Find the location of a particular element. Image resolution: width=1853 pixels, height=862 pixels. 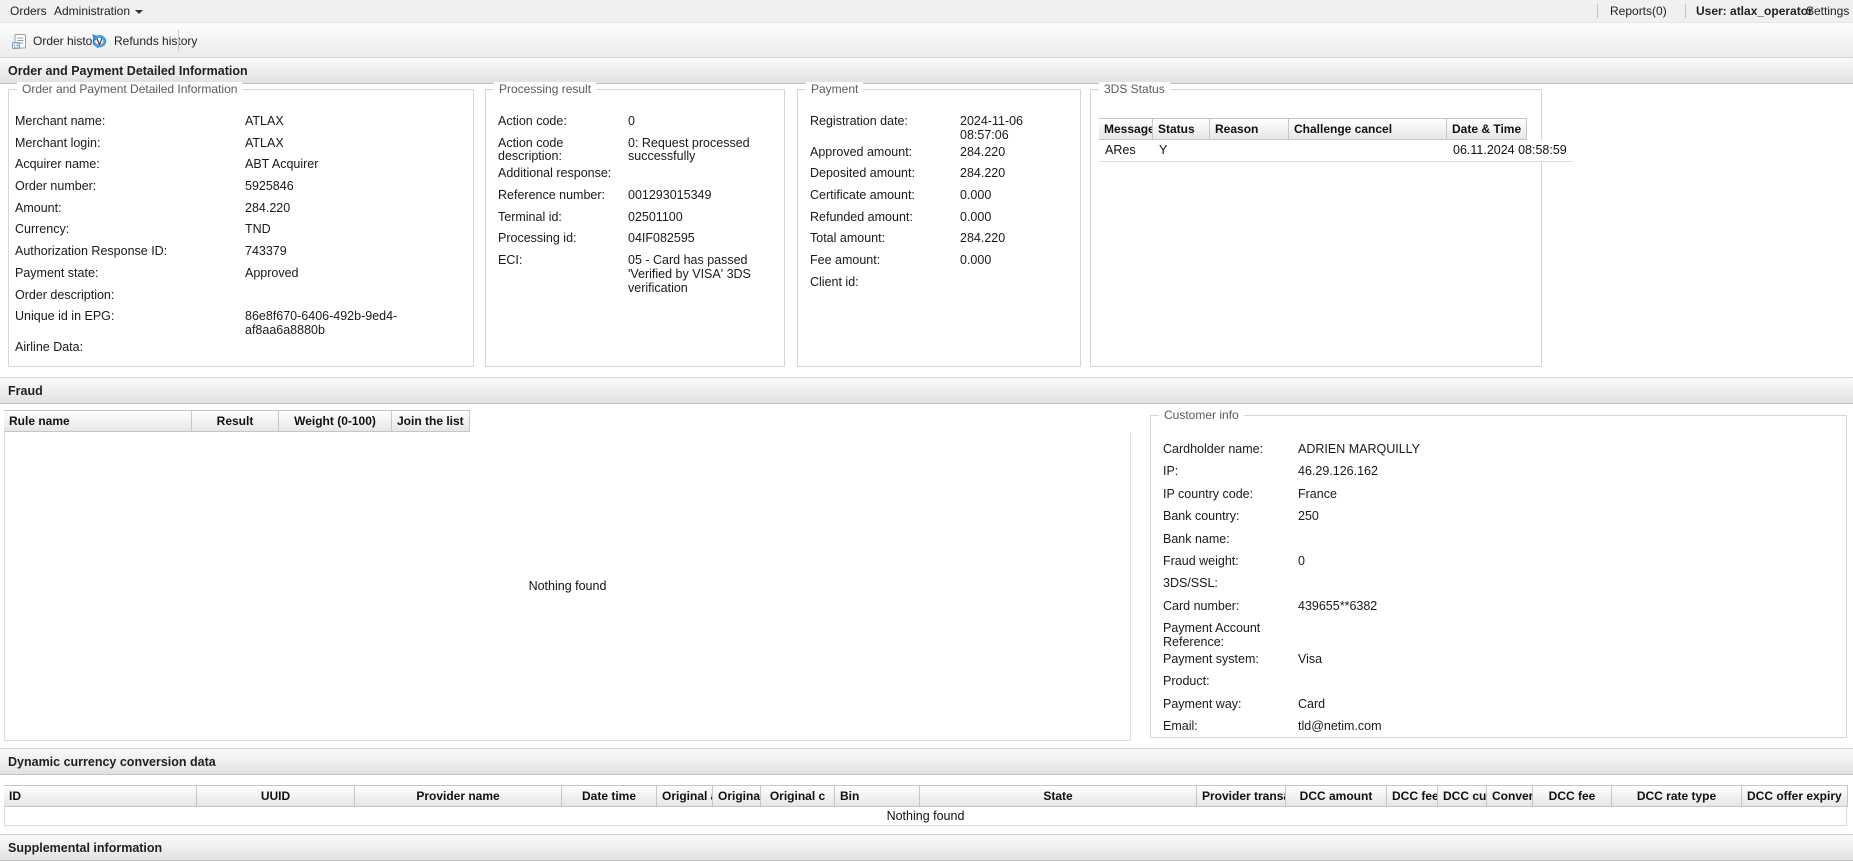

column-header: DCC curr is located at coordinates (1462, 796).